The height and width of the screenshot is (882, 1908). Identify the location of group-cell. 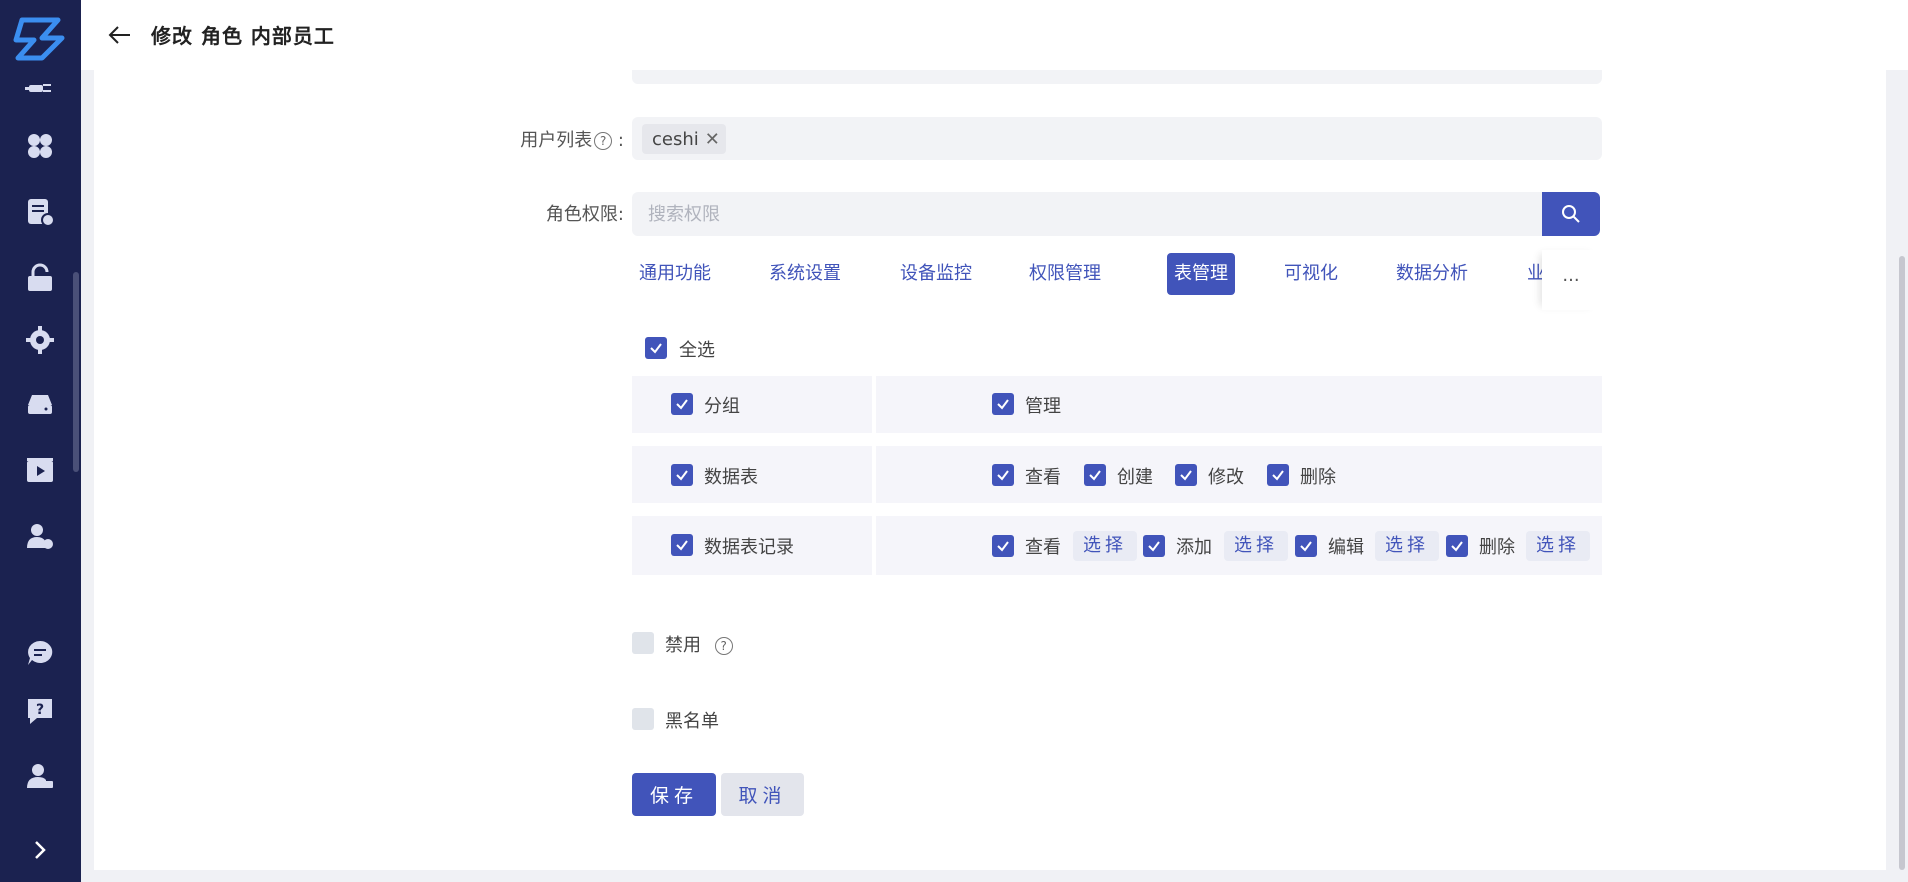
(752, 404).